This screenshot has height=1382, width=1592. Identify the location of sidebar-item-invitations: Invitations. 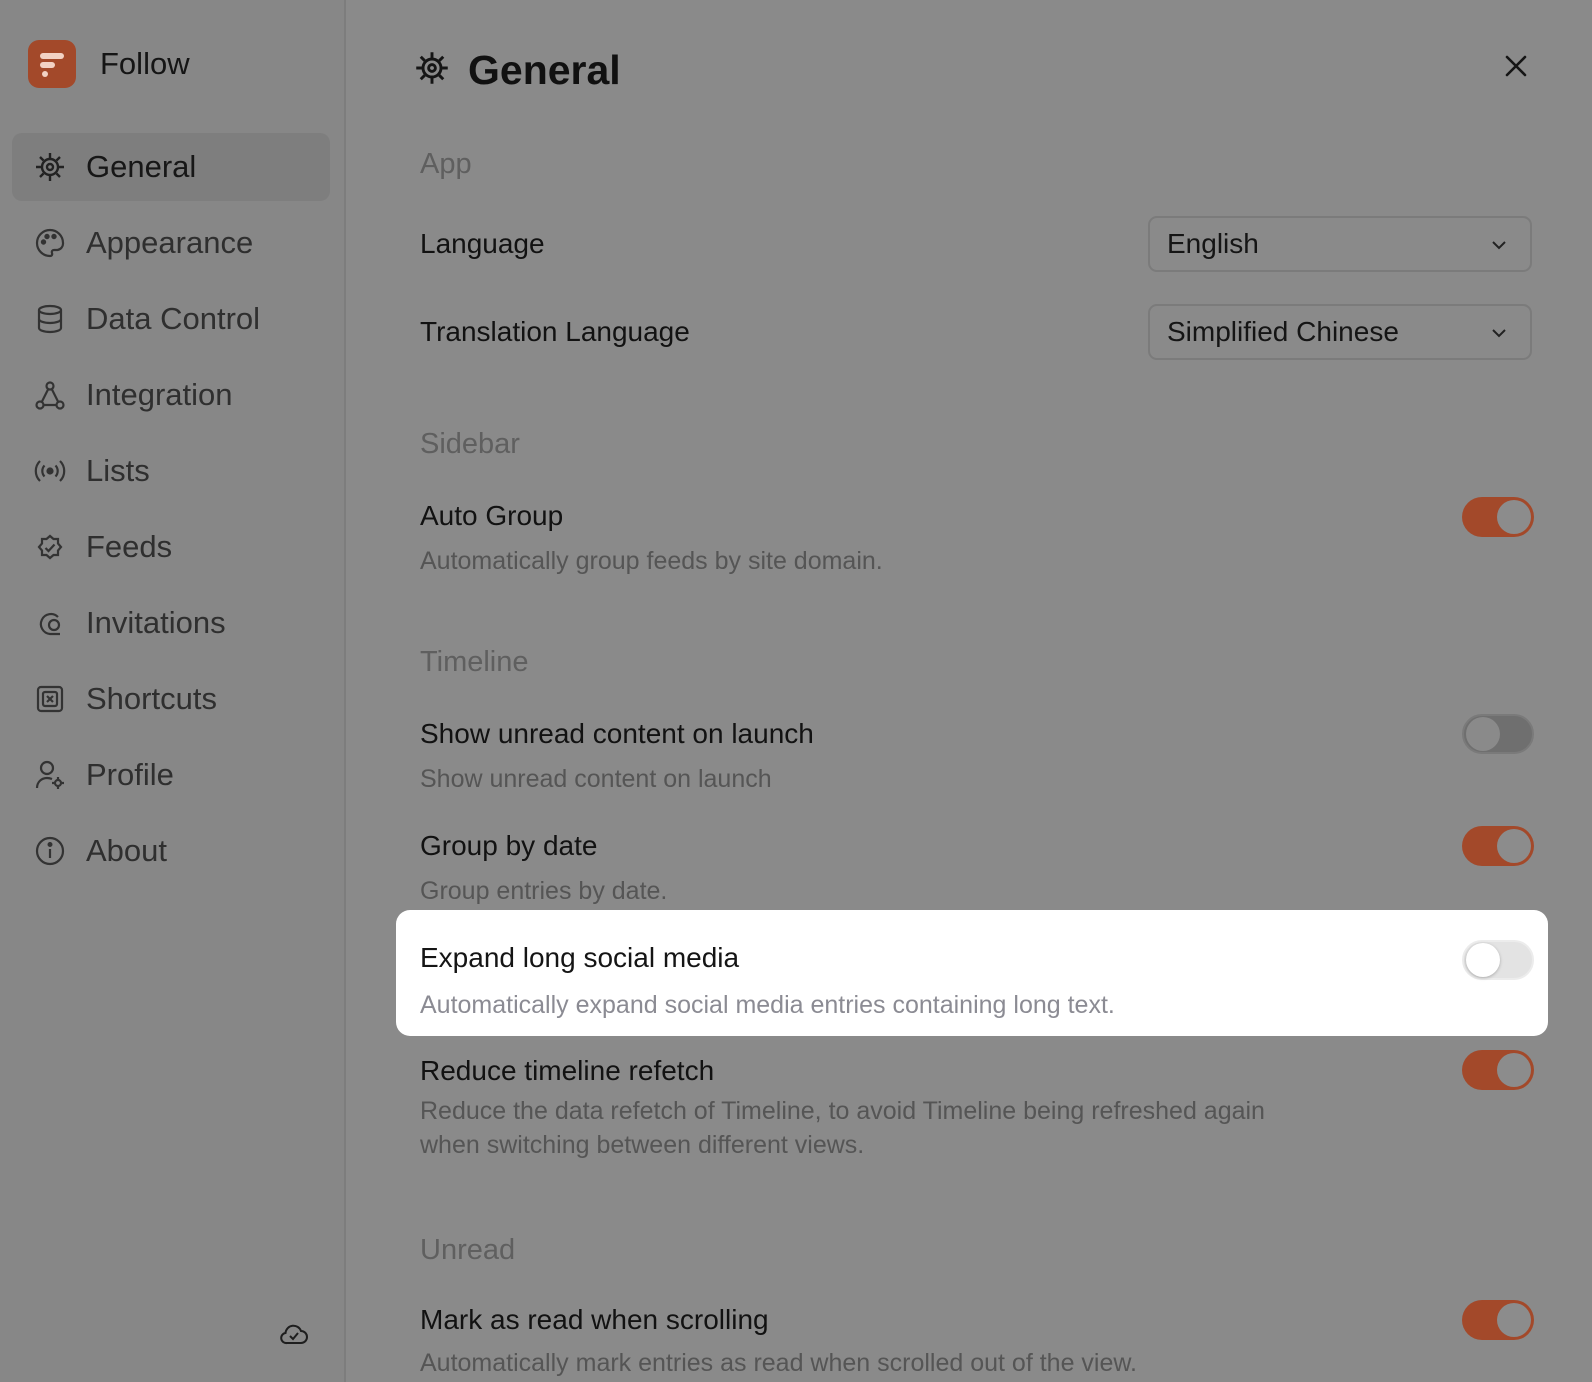
(171, 623).